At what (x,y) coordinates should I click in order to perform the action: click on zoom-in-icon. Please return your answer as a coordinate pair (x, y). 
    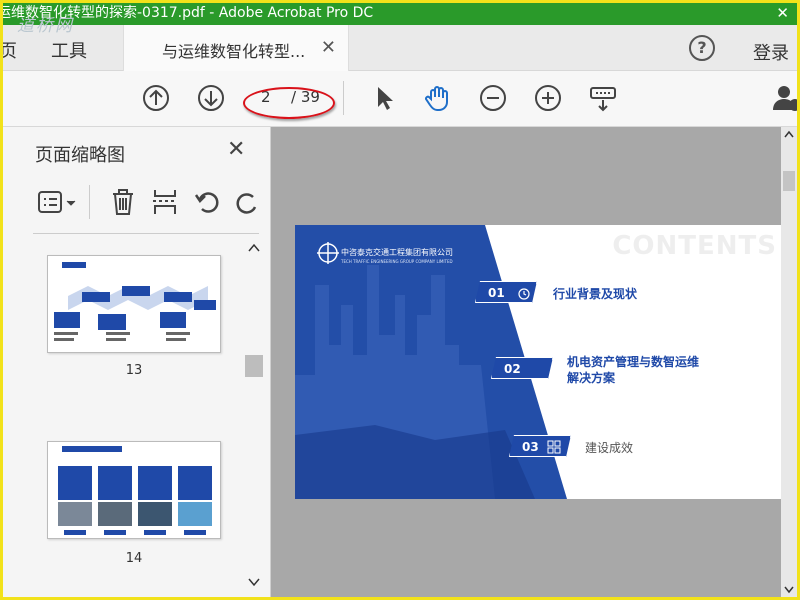
    Looking at the image, I should click on (548, 98).